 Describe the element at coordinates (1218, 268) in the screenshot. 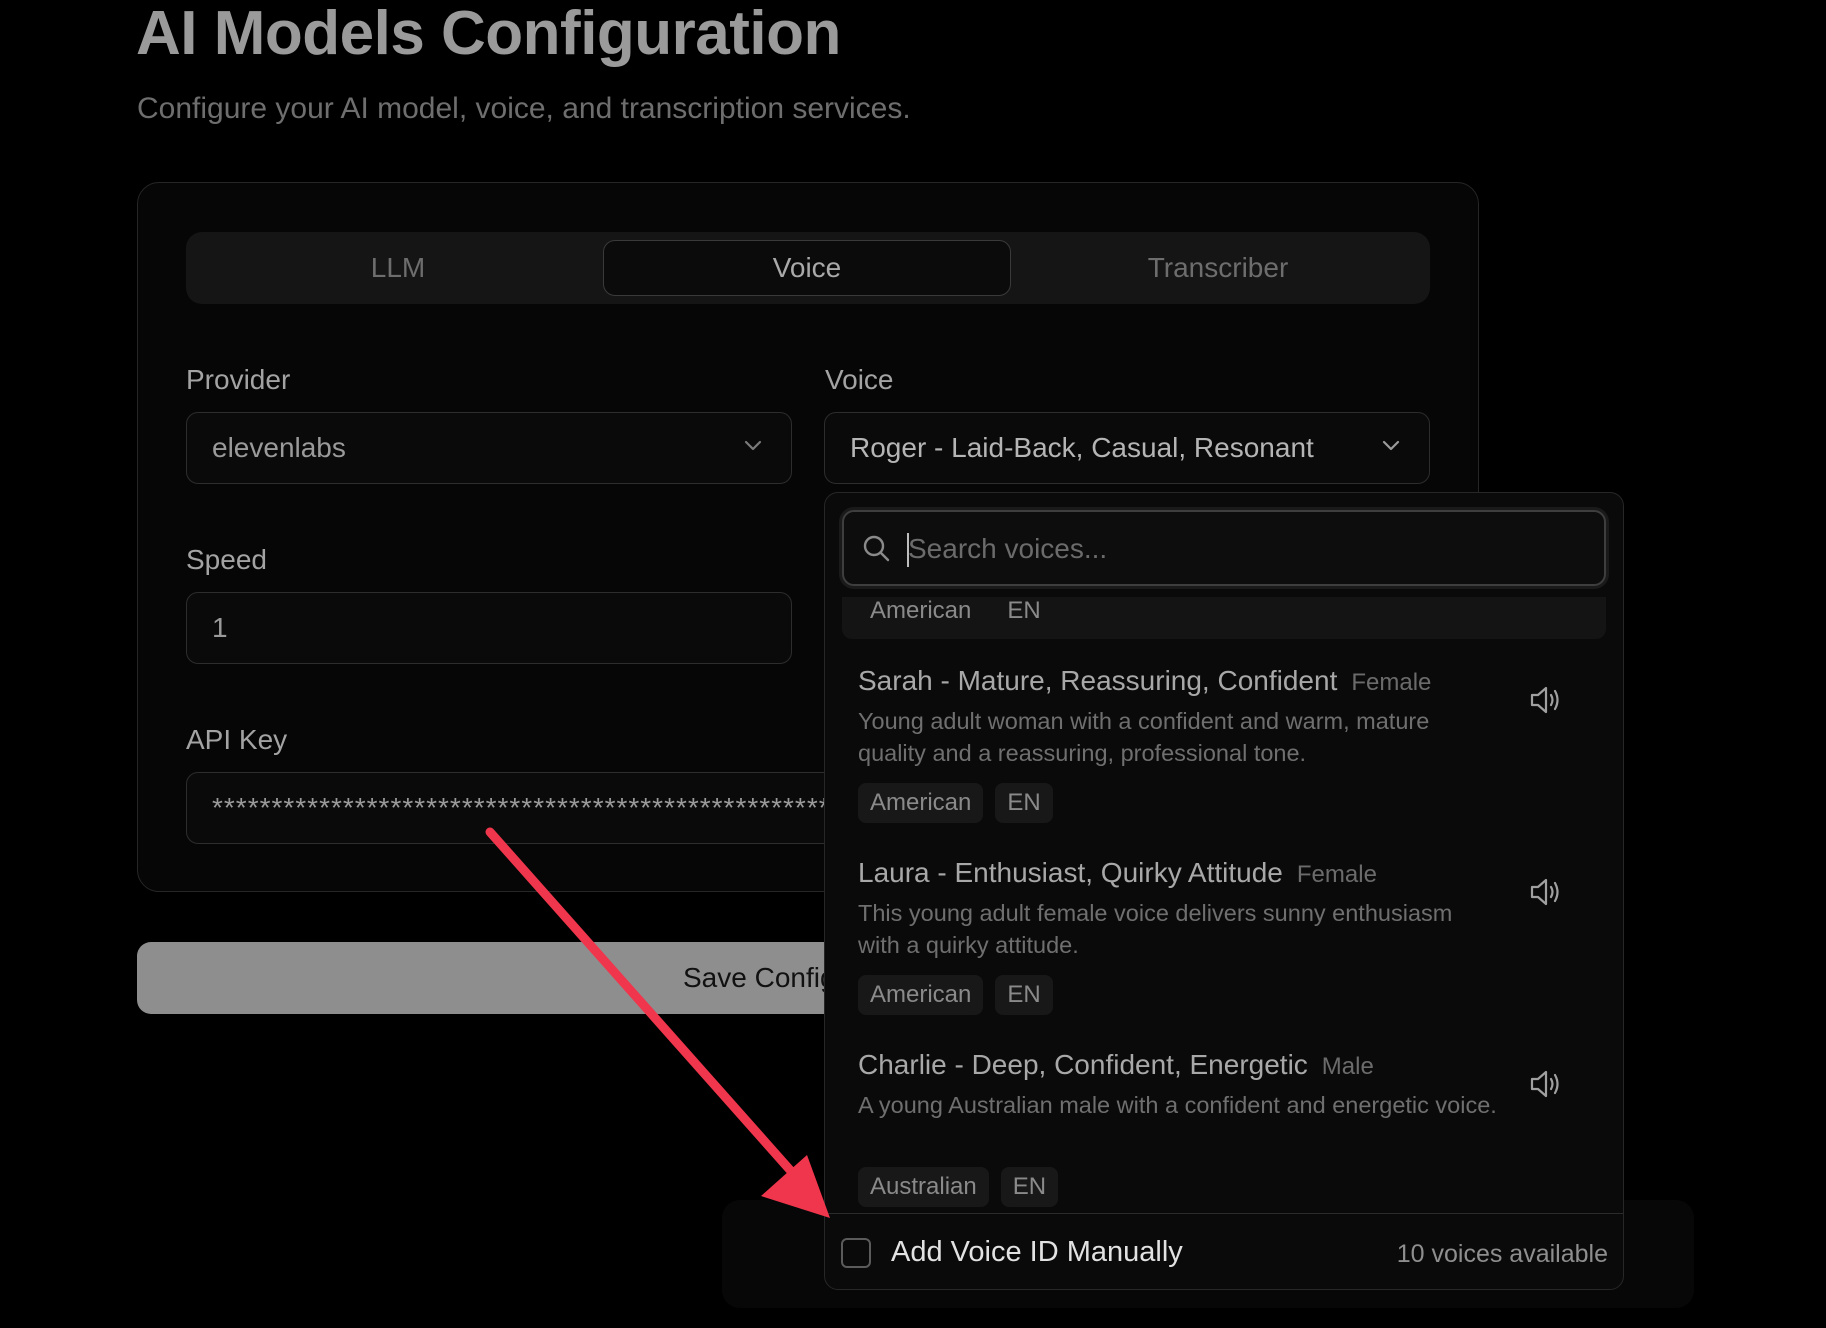

I see `tab-transcriber: Transcriber` at that location.